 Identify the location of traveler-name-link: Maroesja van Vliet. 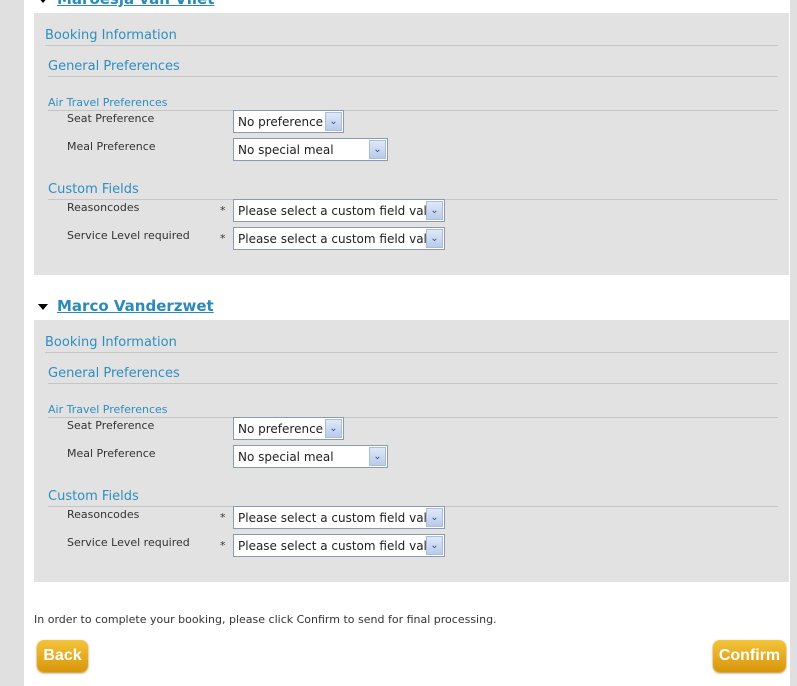
(124, 5).